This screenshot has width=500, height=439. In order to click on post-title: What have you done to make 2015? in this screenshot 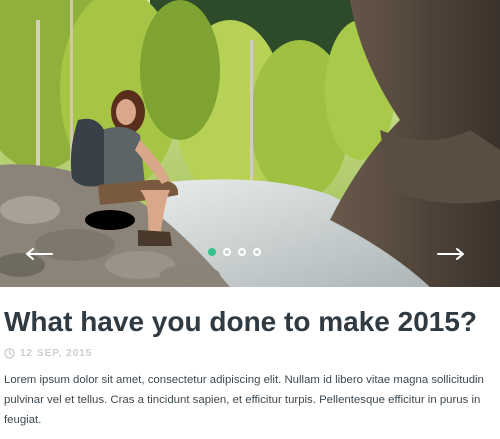, I will do `click(240, 322)`.